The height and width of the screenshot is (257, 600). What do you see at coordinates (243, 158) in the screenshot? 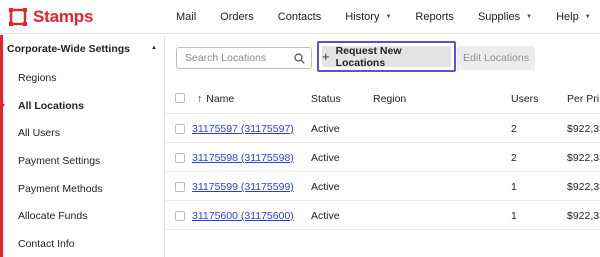
I see `location-name-link: 31175598 (31175598)` at bounding box center [243, 158].